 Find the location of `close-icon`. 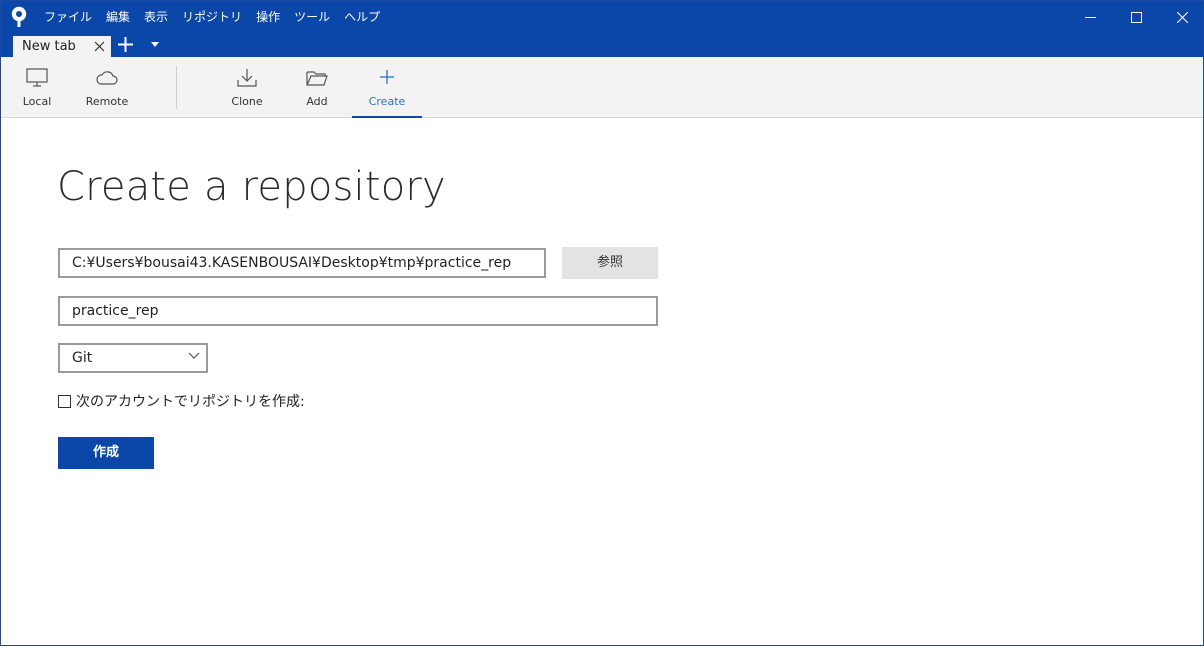

close-icon is located at coordinates (1182, 17).